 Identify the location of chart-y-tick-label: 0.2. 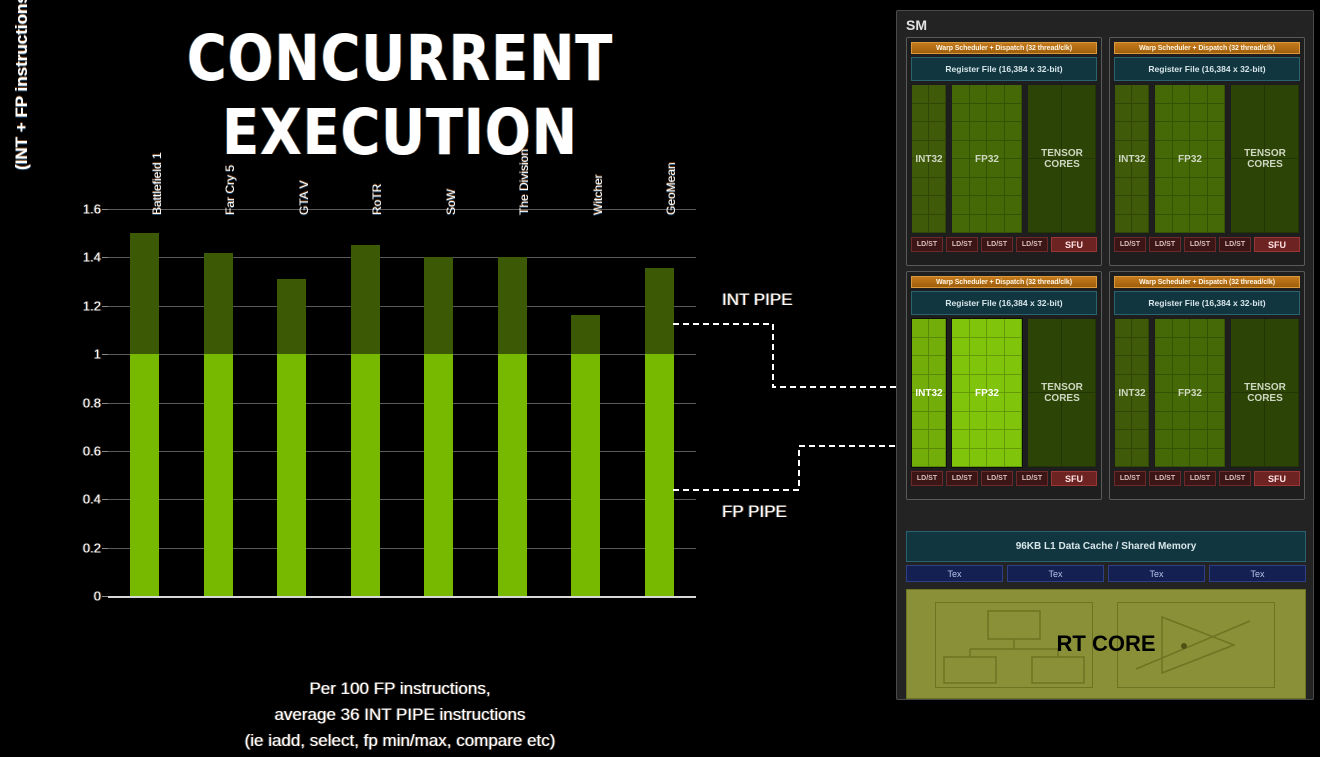
(91, 548).